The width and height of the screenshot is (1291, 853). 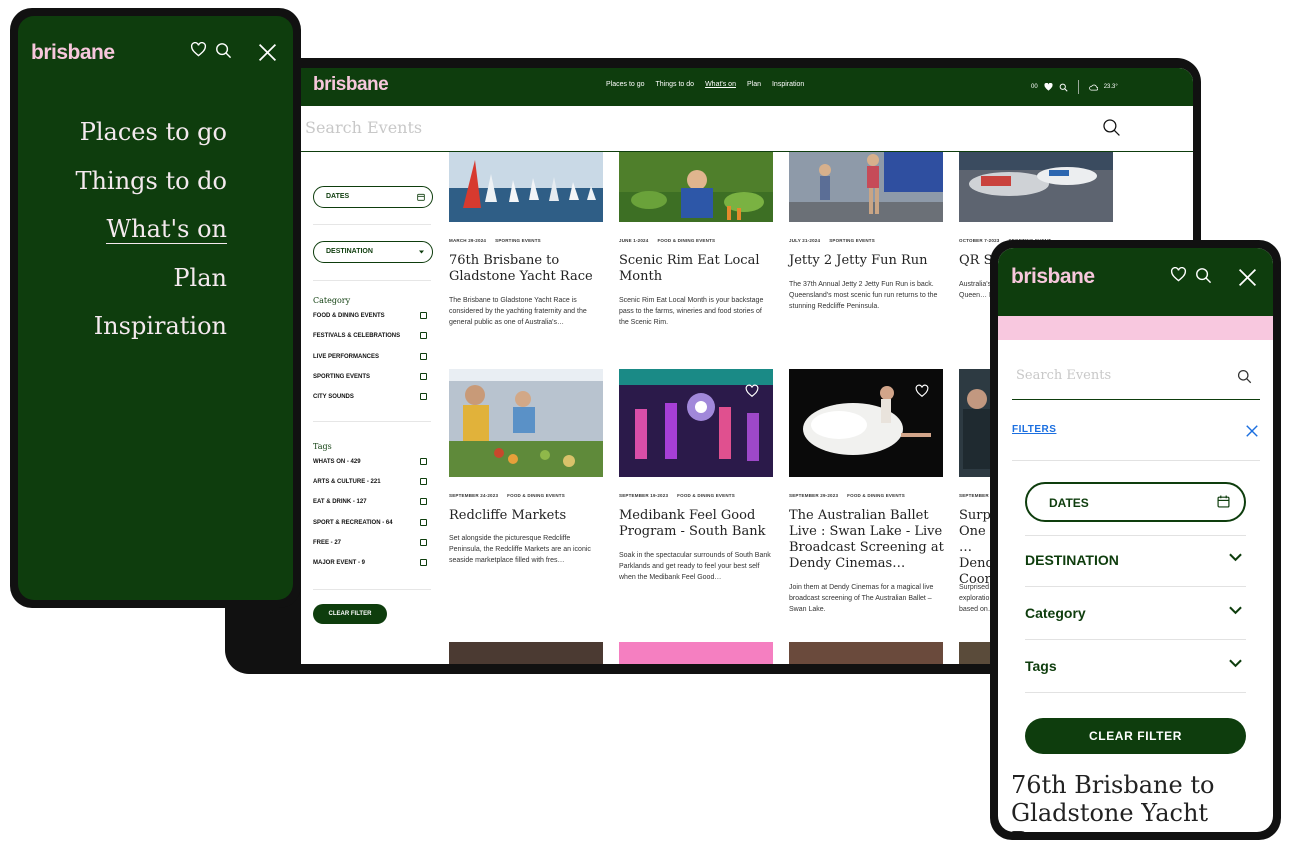 I want to click on nav-whats-on: What's on, so click(x=720, y=84).